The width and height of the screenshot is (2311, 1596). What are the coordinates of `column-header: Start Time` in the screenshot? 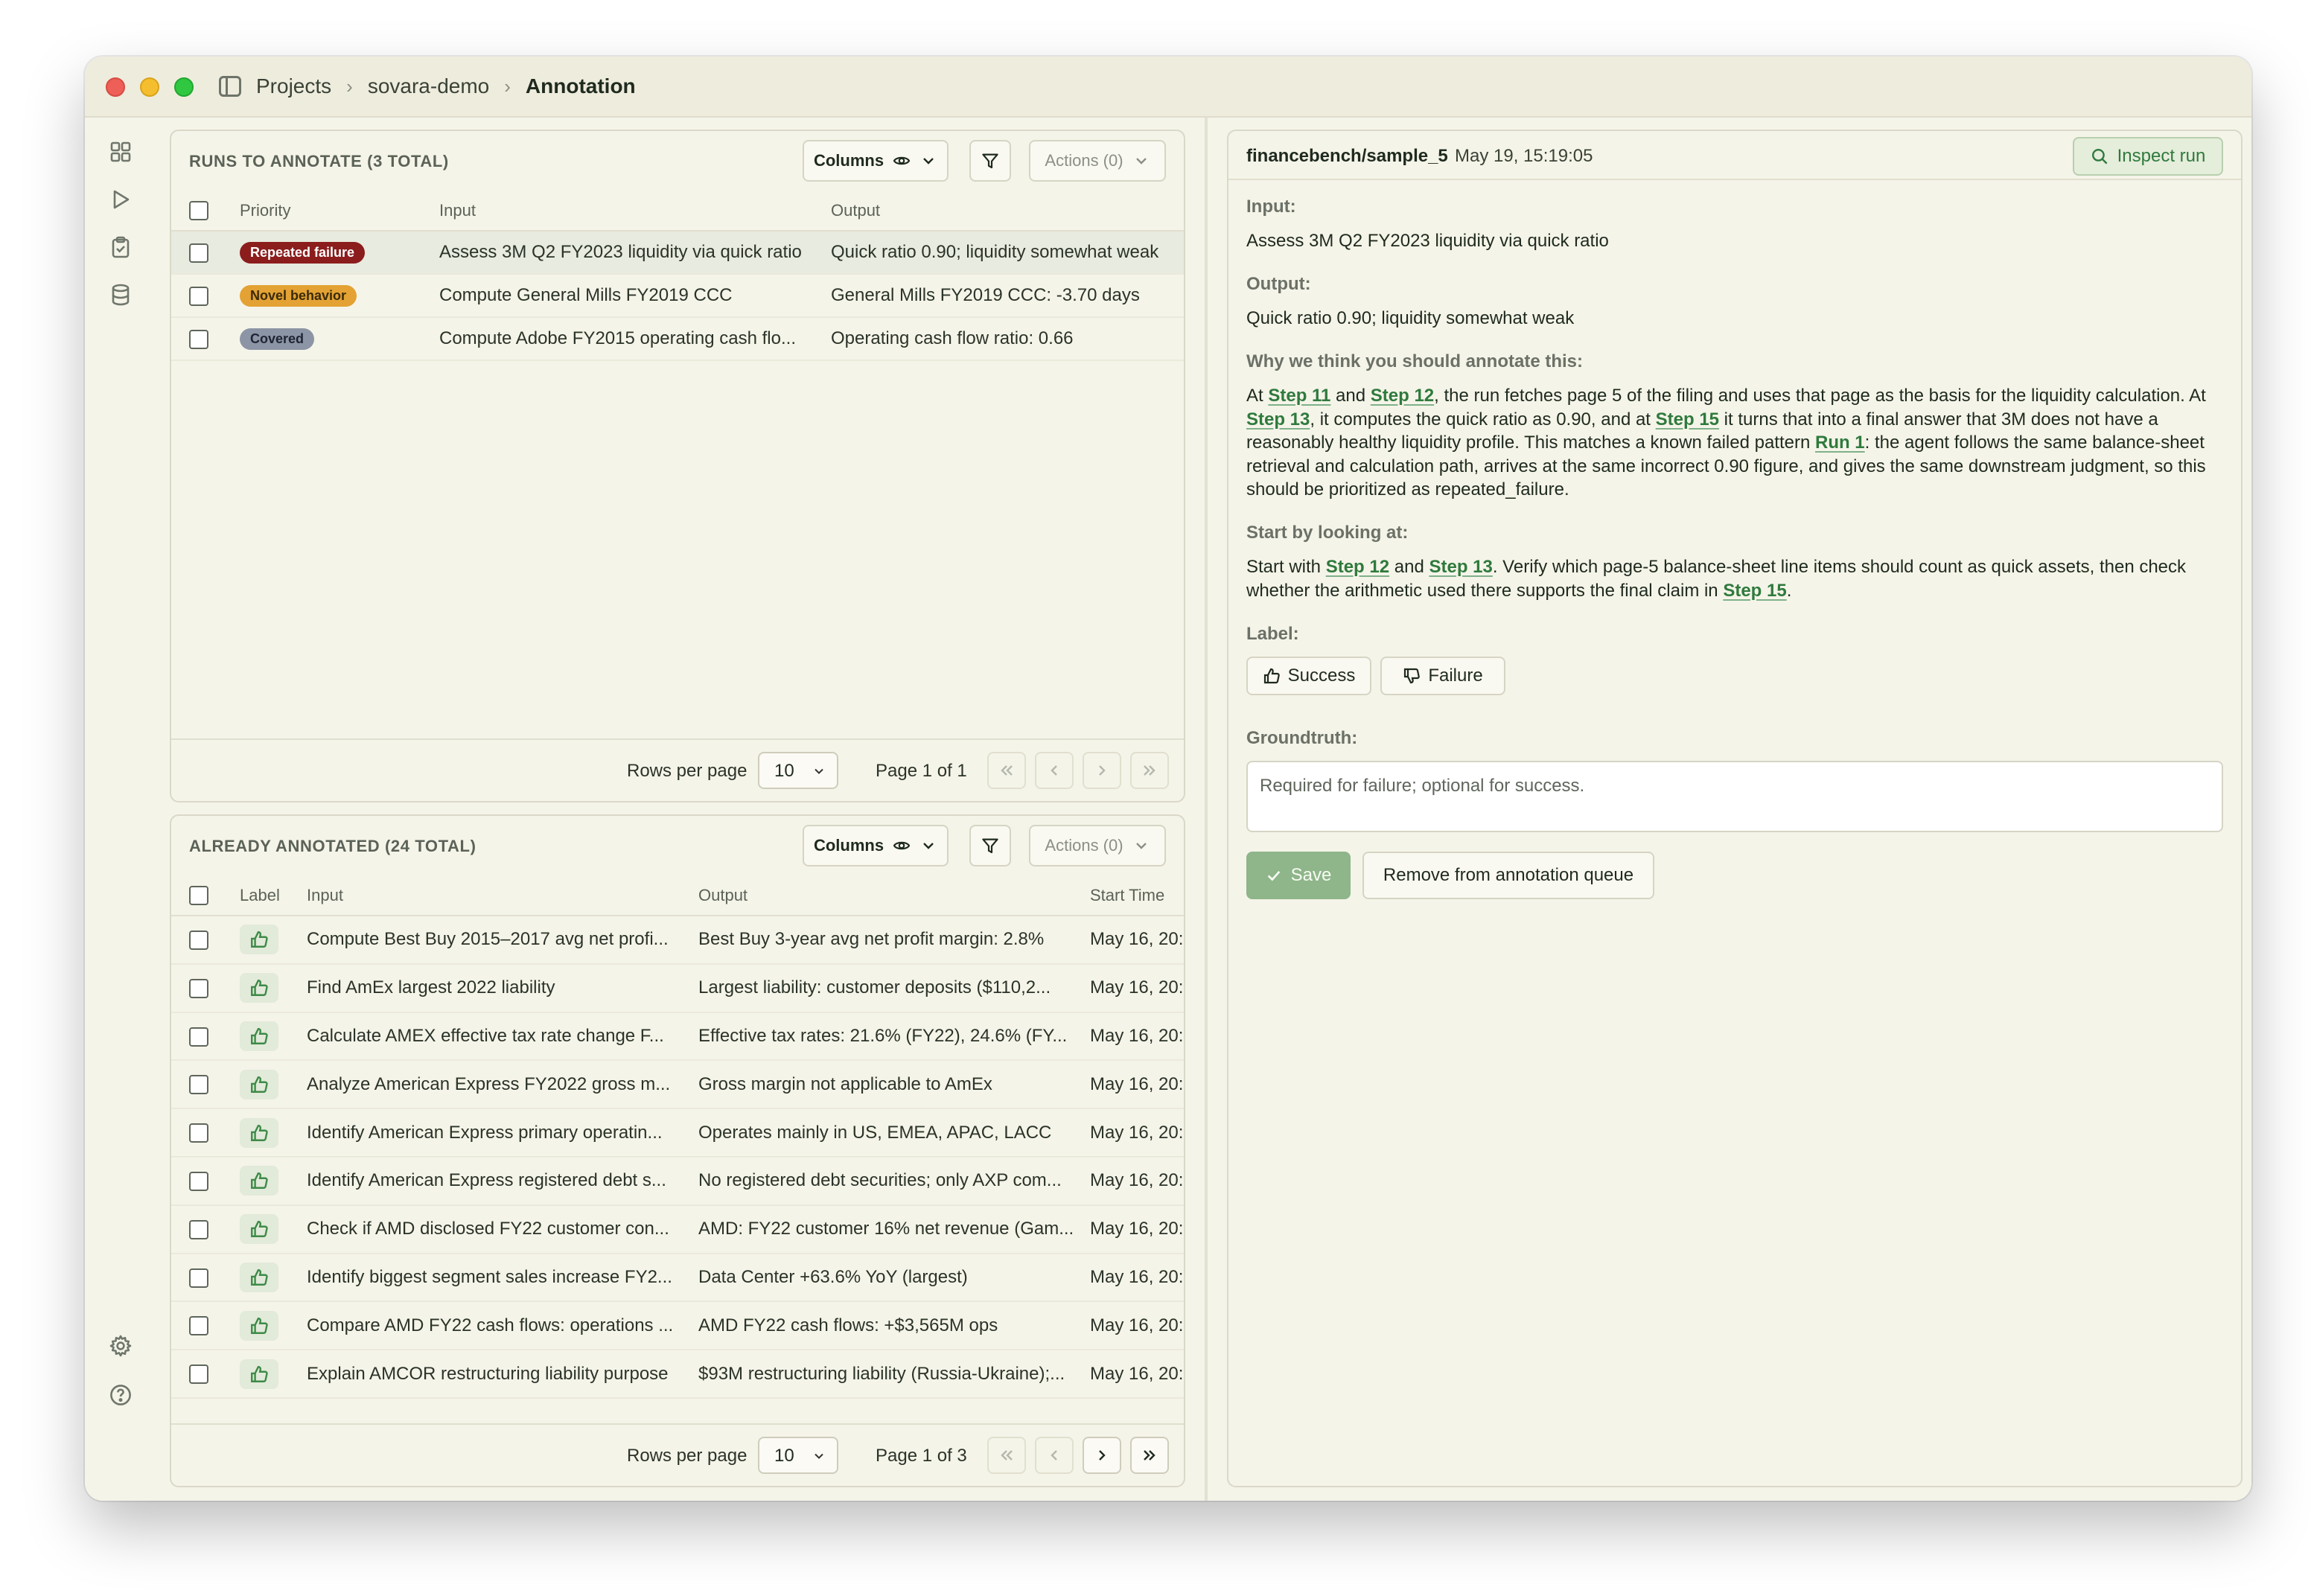 It's located at (1137, 895).